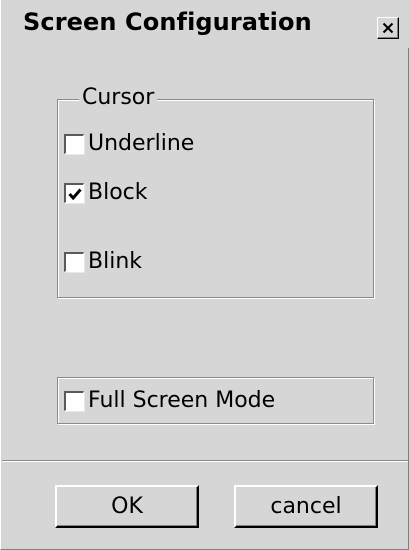 The image size is (409, 550). Describe the element at coordinates (115, 261) in the screenshot. I see `blink-label: Blink` at that location.